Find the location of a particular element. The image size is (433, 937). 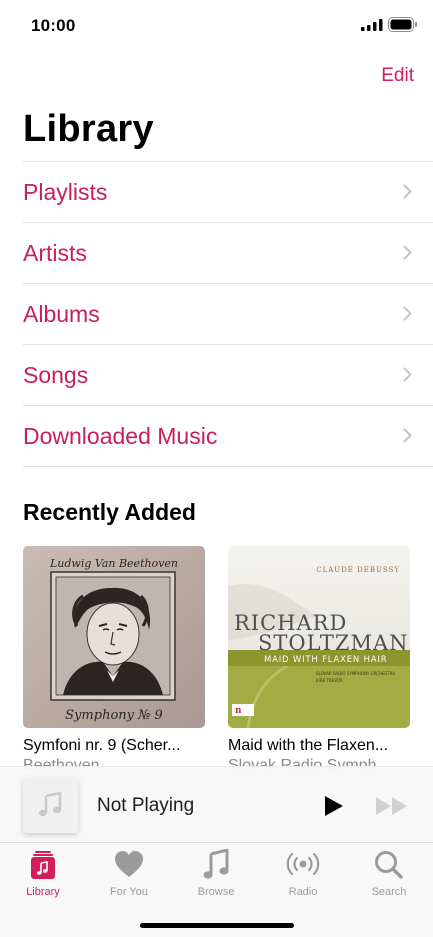

library-item-artists: Artists is located at coordinates (228, 253).